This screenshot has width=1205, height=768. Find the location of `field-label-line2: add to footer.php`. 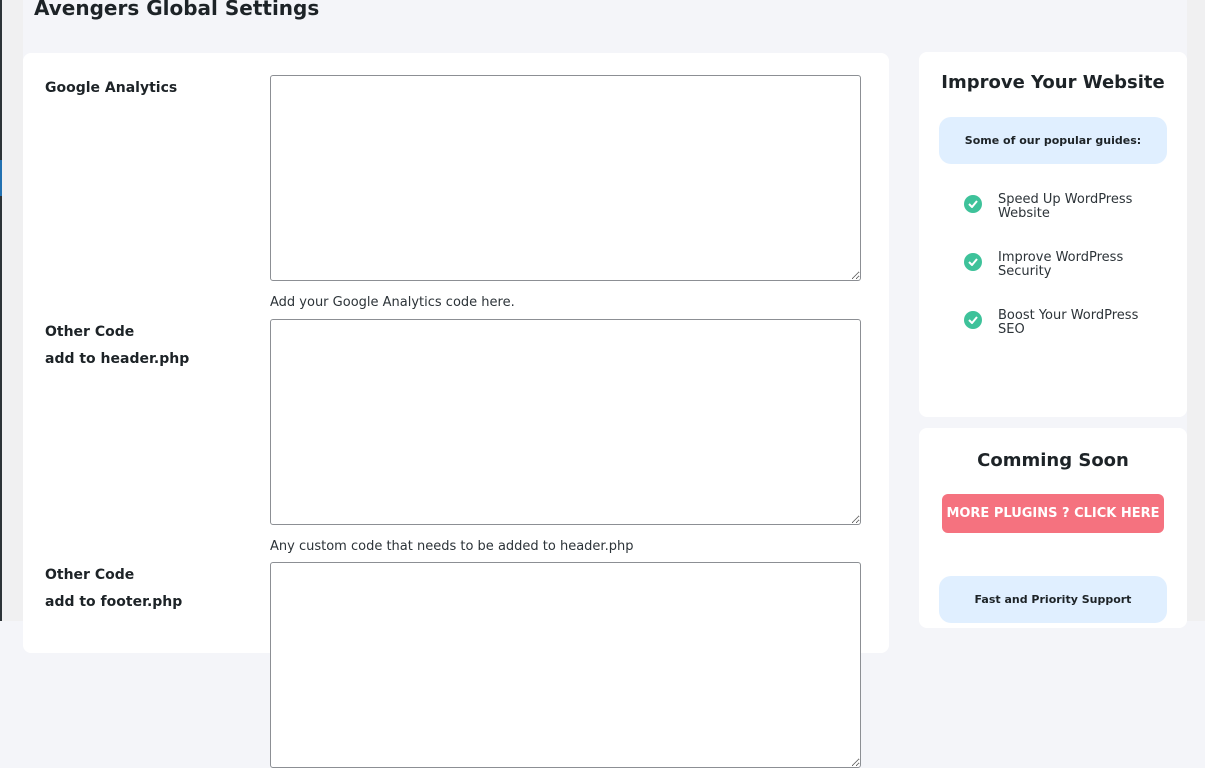

field-label-line2: add to footer.php is located at coordinates (114, 602).